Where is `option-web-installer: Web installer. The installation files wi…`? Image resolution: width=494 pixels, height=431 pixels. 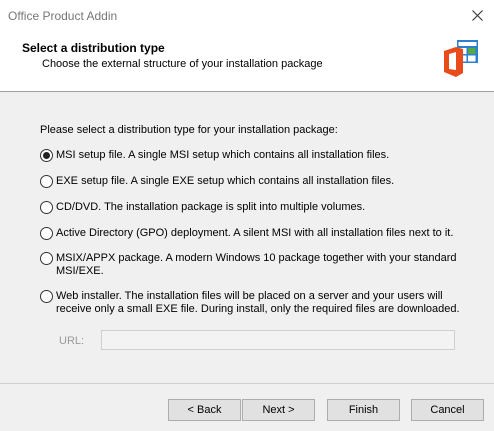
option-web-installer: Web installer. The installation files wi… is located at coordinates (258, 303).